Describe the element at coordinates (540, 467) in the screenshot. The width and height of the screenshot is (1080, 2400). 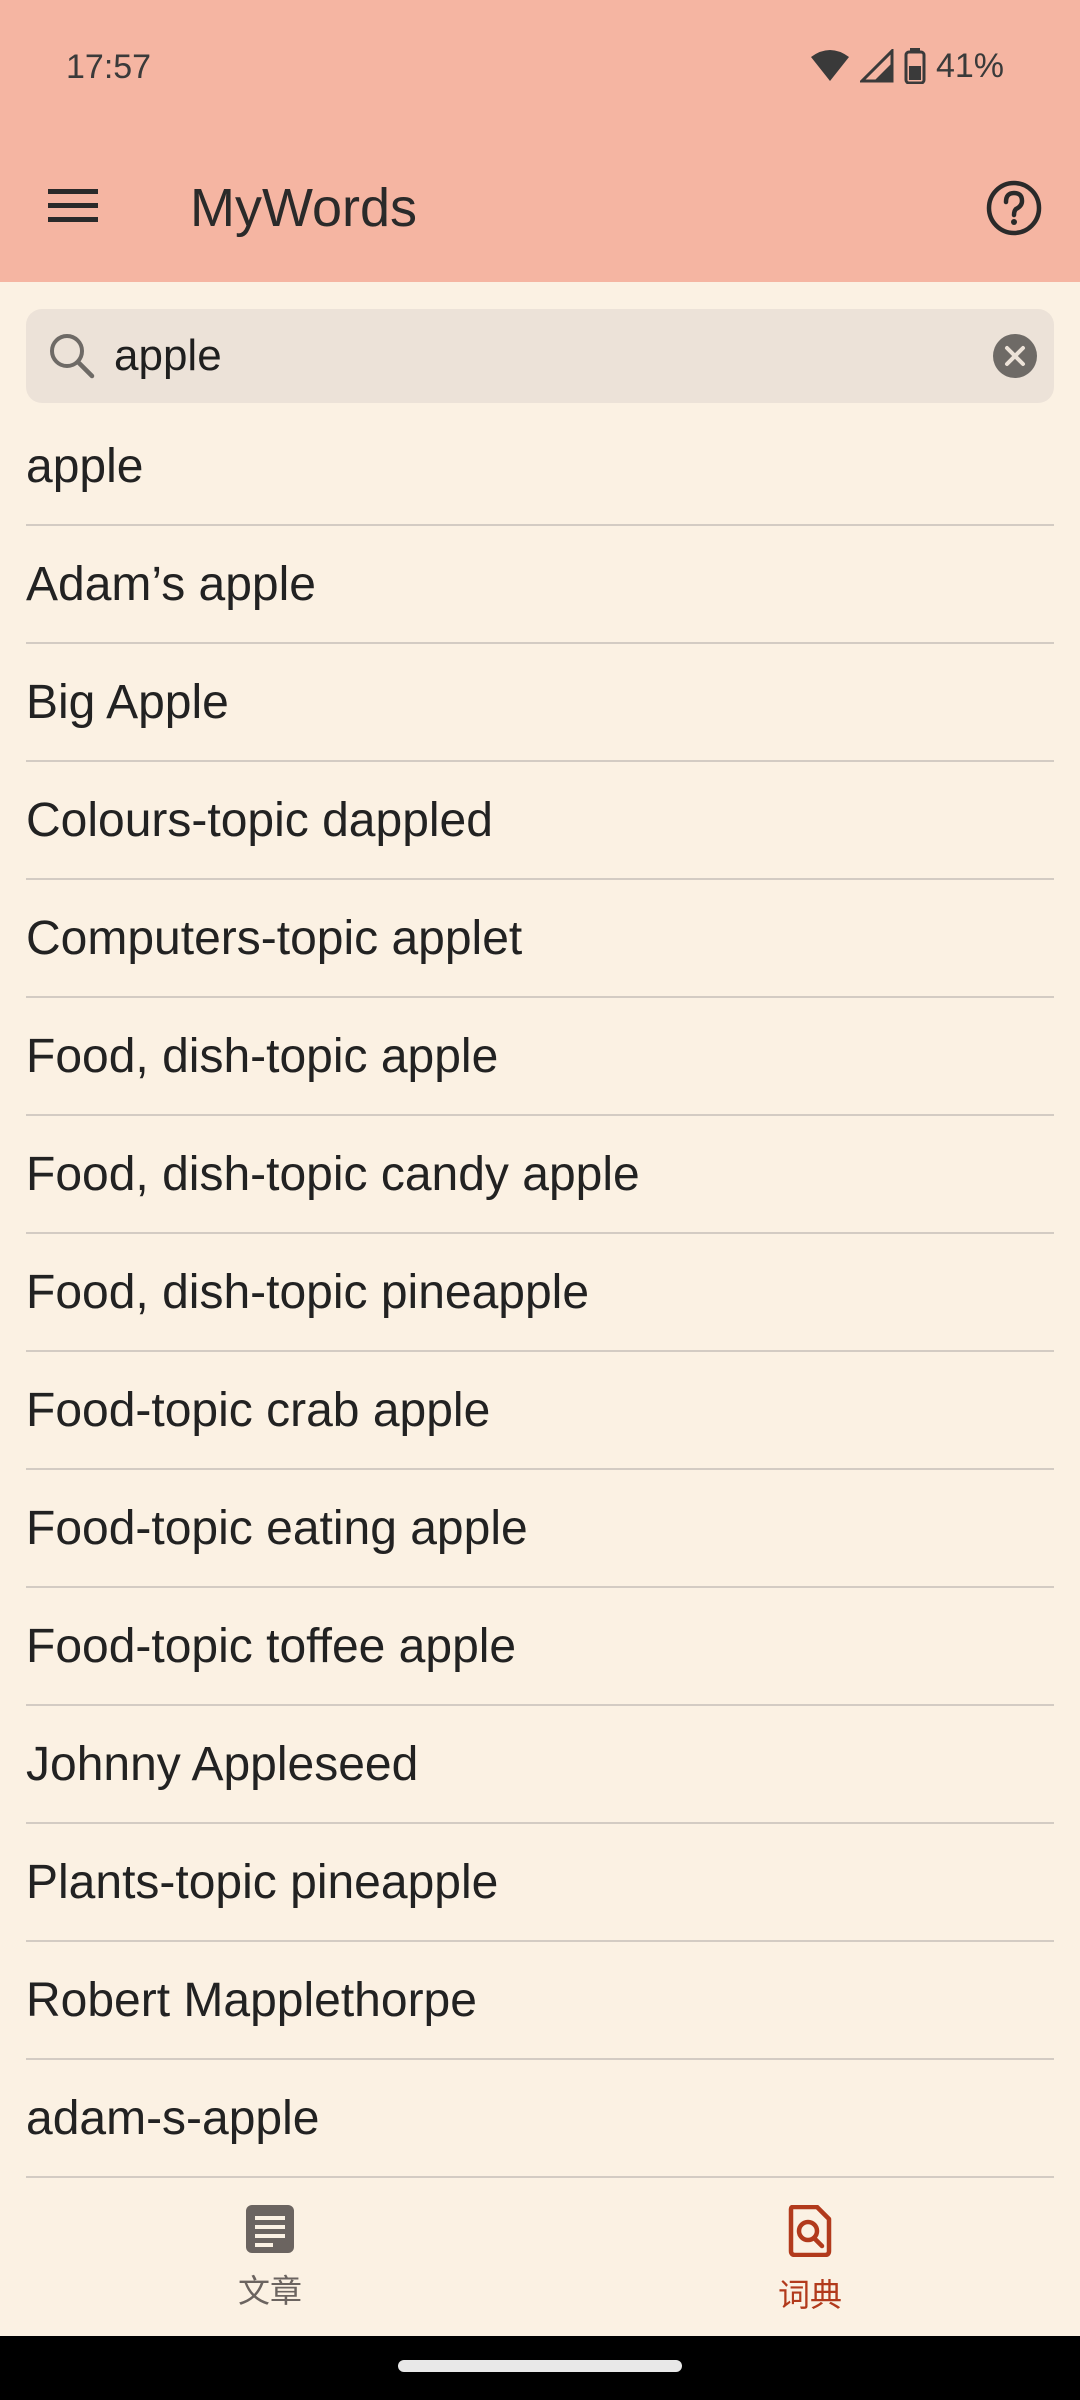
I see `result-item: apple` at that location.